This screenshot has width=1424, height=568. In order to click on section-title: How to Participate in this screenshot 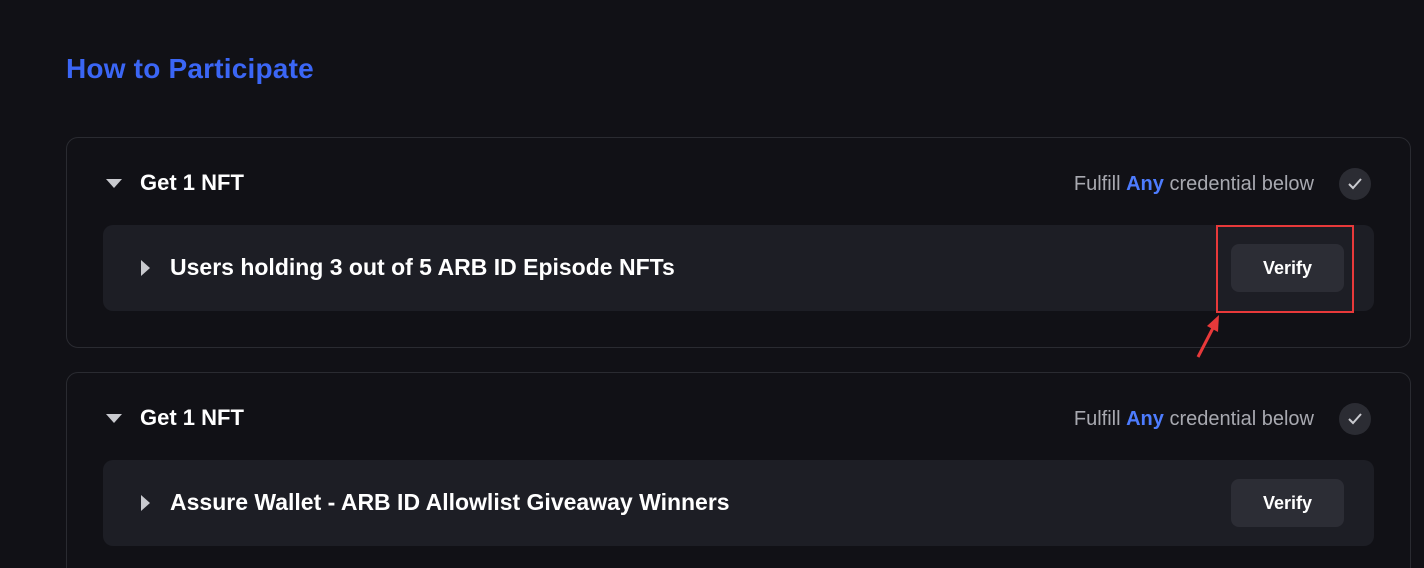, I will do `click(190, 68)`.